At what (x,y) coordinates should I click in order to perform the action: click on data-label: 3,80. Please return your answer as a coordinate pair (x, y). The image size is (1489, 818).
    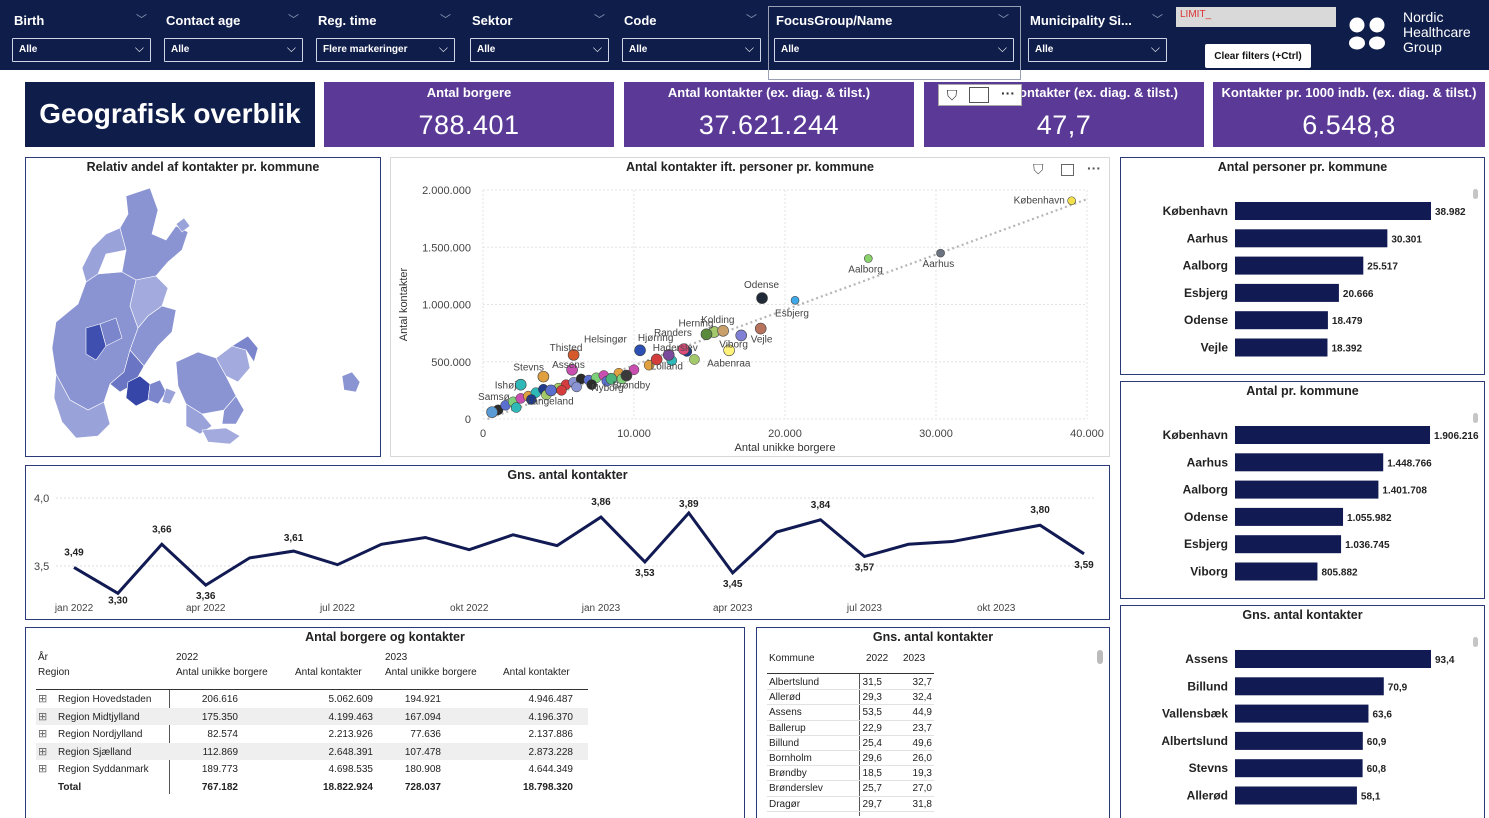
    Looking at the image, I should click on (1040, 510).